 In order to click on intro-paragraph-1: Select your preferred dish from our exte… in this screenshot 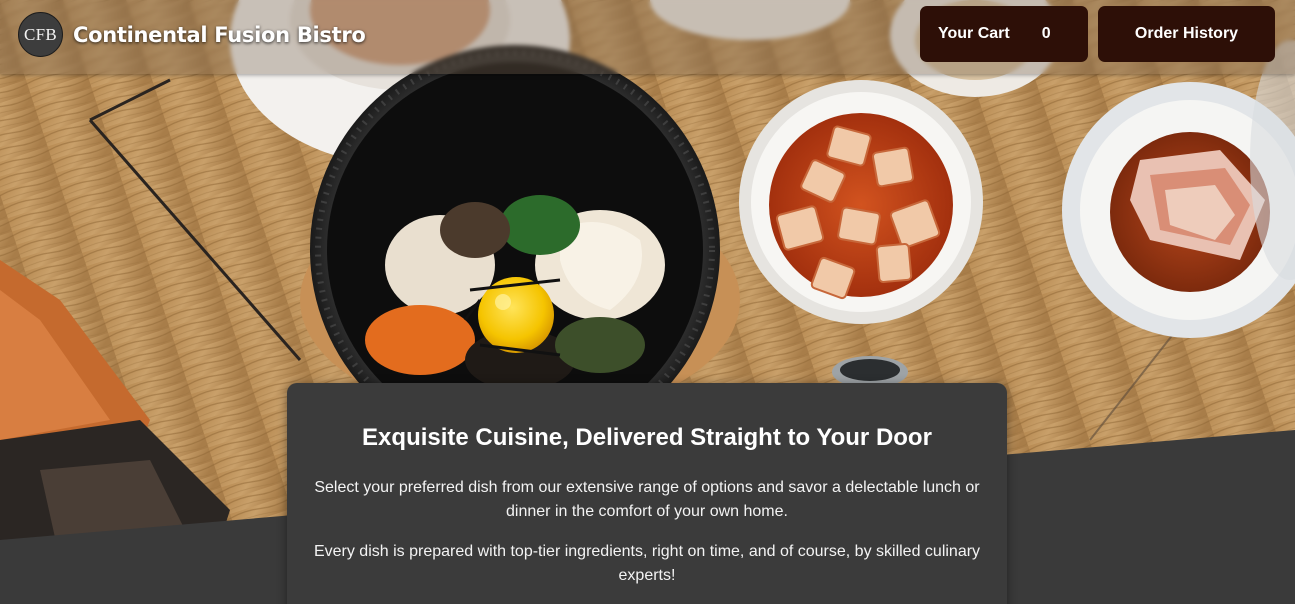, I will do `click(647, 499)`.